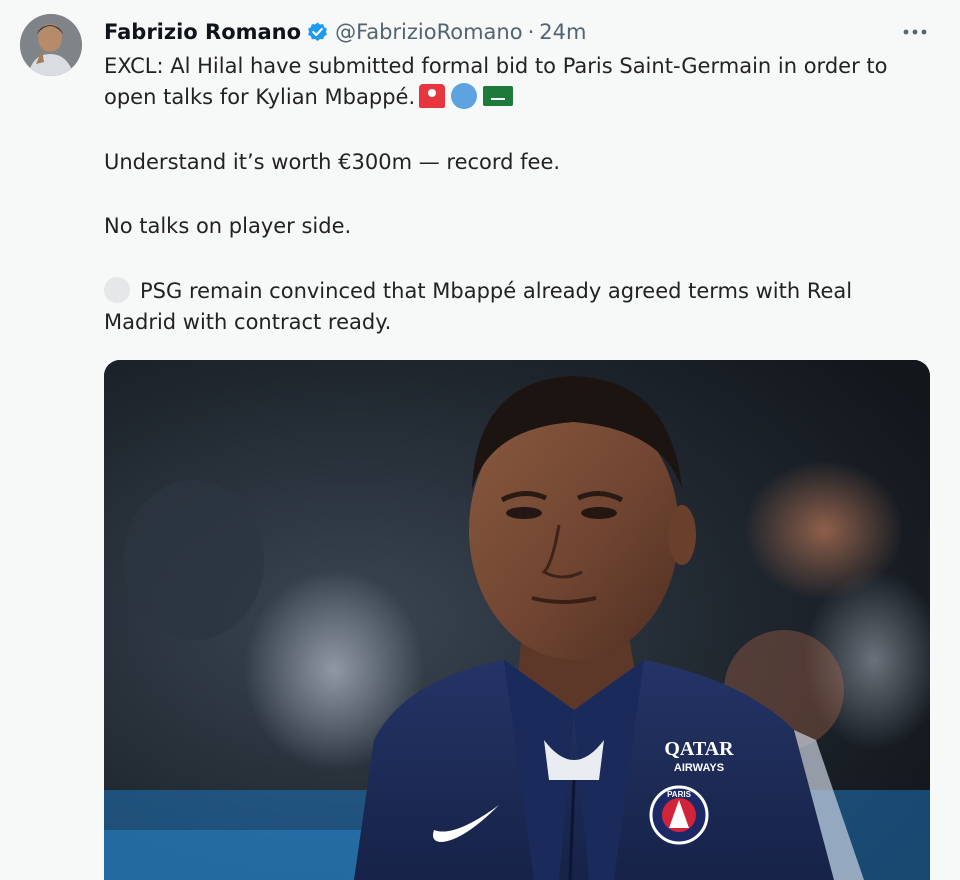 This screenshot has width=960, height=880. What do you see at coordinates (117, 290) in the screenshot?
I see `white-circle-icon` at bounding box center [117, 290].